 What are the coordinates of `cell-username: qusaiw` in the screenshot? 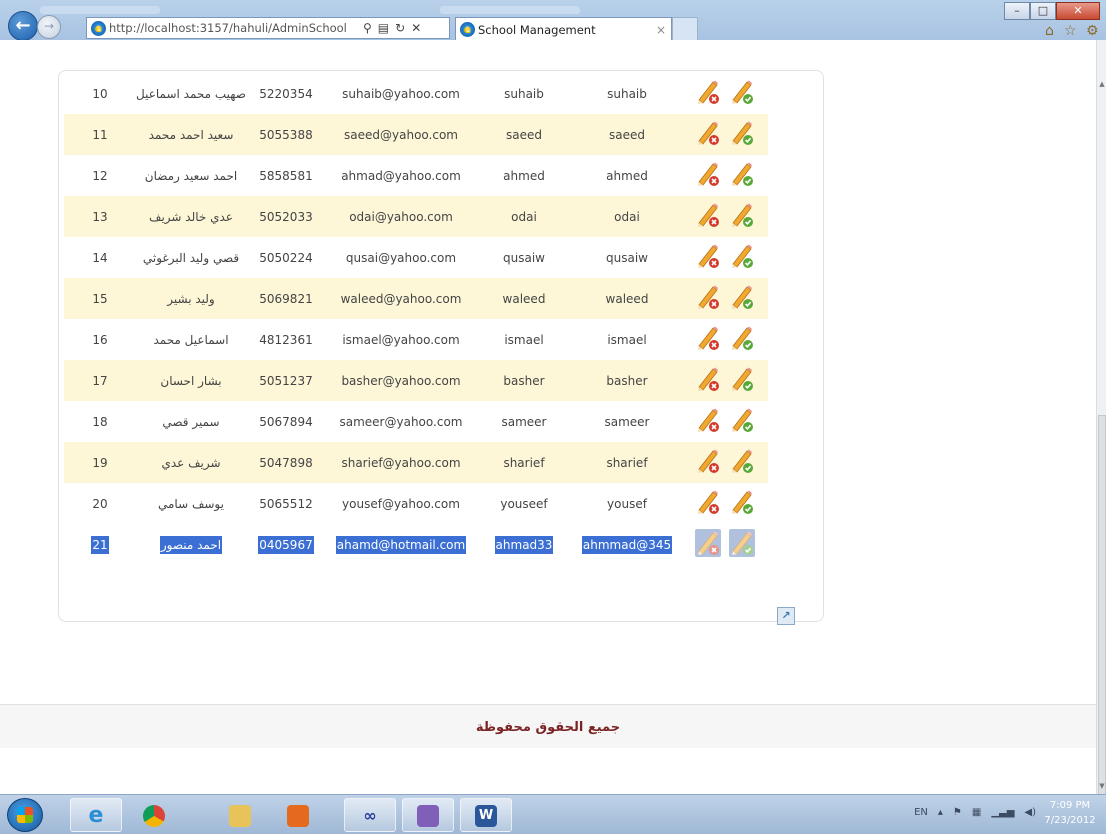 It's located at (524, 257).